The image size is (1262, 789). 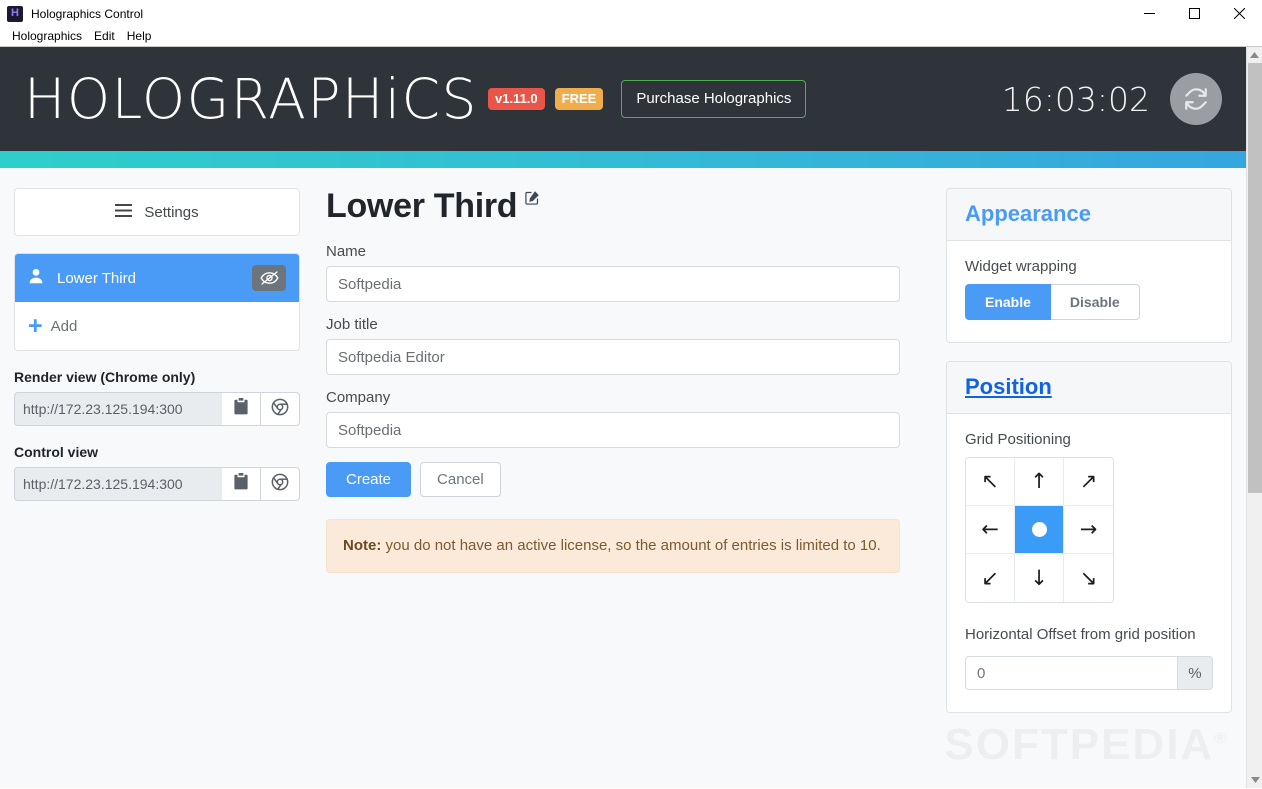 I want to click on grid-cell-middle-left: ←, so click(x=990, y=530).